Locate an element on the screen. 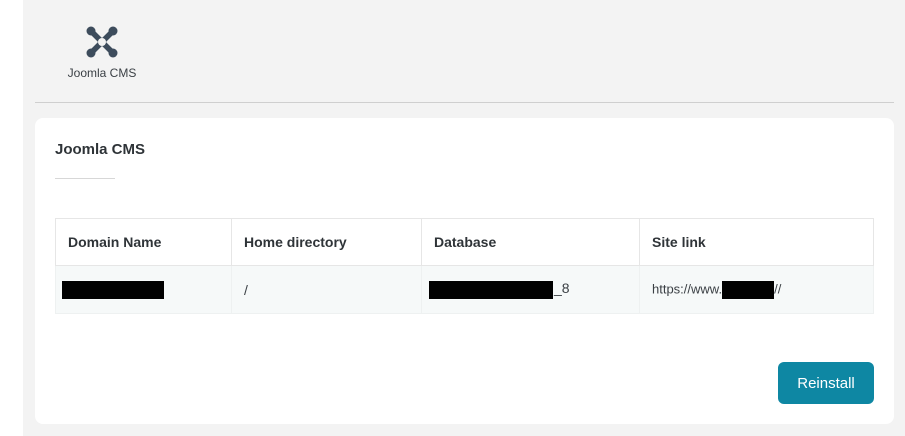  table-row: / _8 https://www. // is located at coordinates (464, 289).